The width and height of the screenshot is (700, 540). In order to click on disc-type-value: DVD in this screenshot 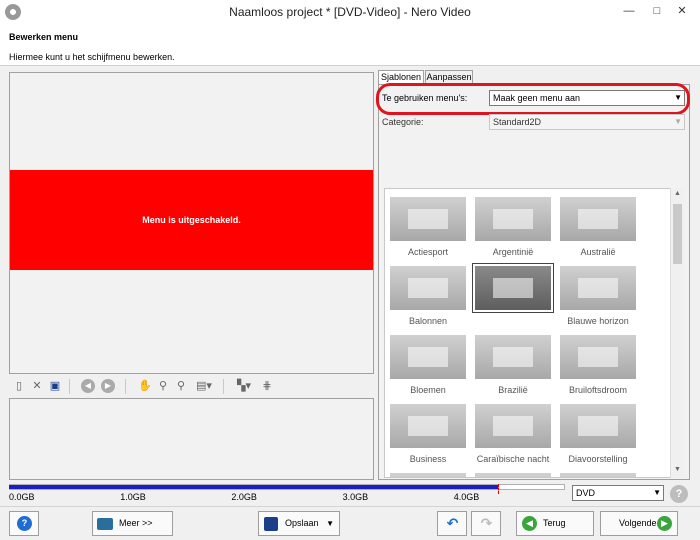, I will do `click(586, 493)`.